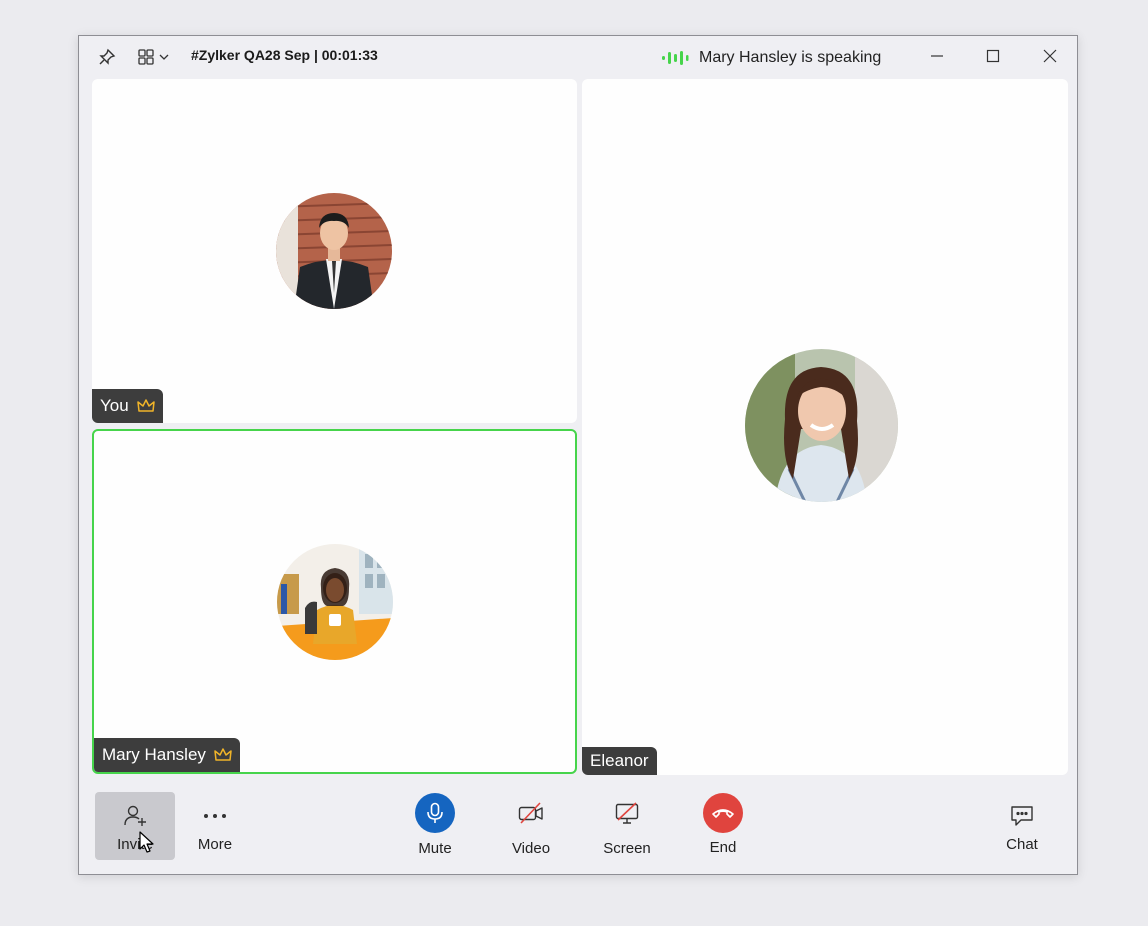 Image resolution: width=1148 pixels, height=926 pixels. What do you see at coordinates (155, 57) in the screenshot?
I see `layout-switcher` at bounding box center [155, 57].